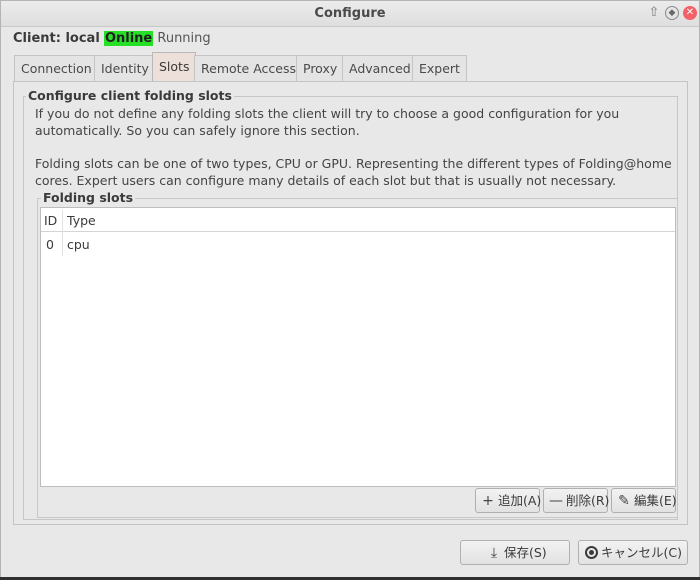 This screenshot has height=580, width=700. I want to click on client-label: Client: local, so click(56, 38).